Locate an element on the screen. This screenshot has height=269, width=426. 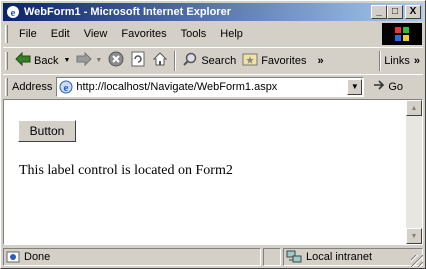
menu-tools: Tools is located at coordinates (194, 34).